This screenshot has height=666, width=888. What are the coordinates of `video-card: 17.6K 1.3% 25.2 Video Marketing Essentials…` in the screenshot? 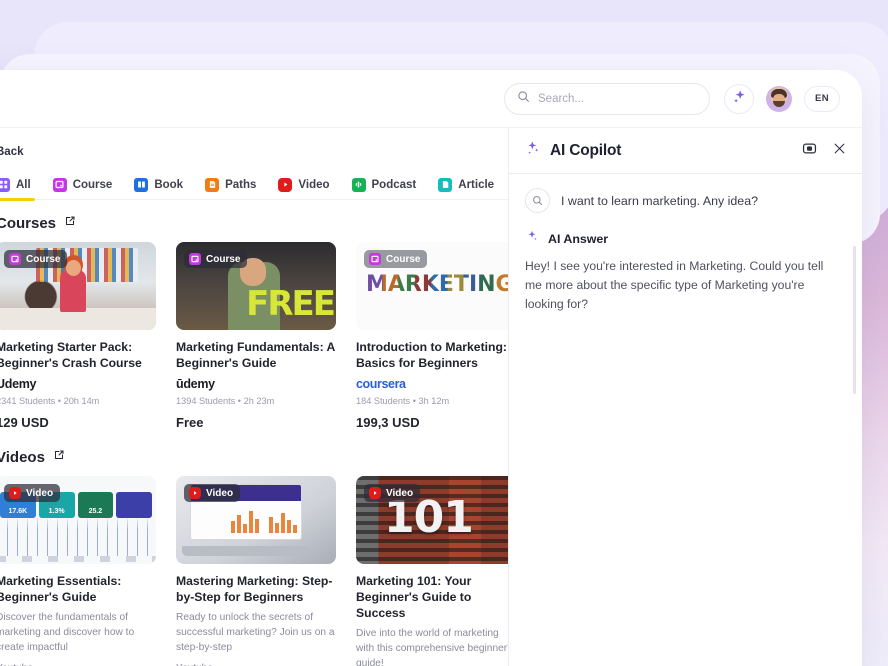 It's located at (78, 571).